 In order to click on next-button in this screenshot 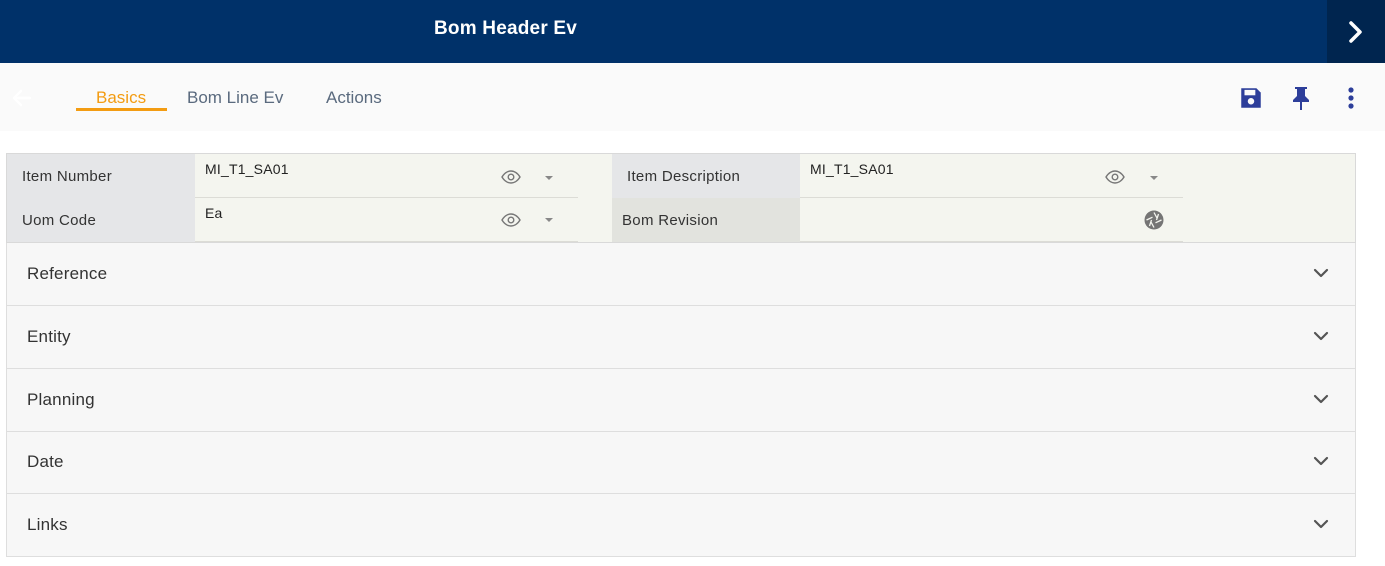, I will do `click(1356, 31)`.